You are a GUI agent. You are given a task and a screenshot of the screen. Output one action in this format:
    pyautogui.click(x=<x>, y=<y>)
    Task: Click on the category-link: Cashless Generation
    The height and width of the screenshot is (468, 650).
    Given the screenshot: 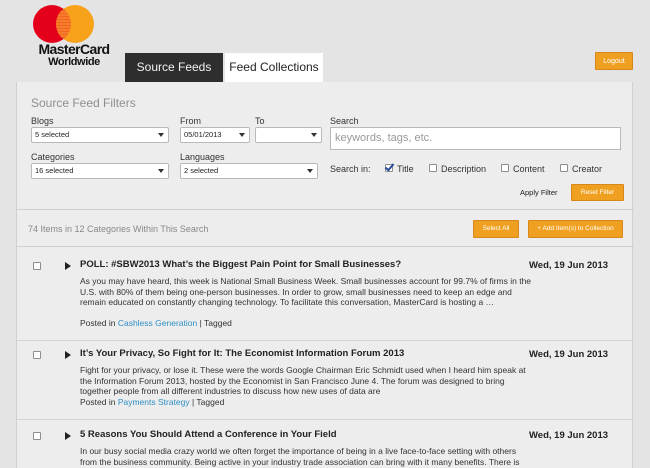 What is the action you would take?
    pyautogui.click(x=157, y=323)
    